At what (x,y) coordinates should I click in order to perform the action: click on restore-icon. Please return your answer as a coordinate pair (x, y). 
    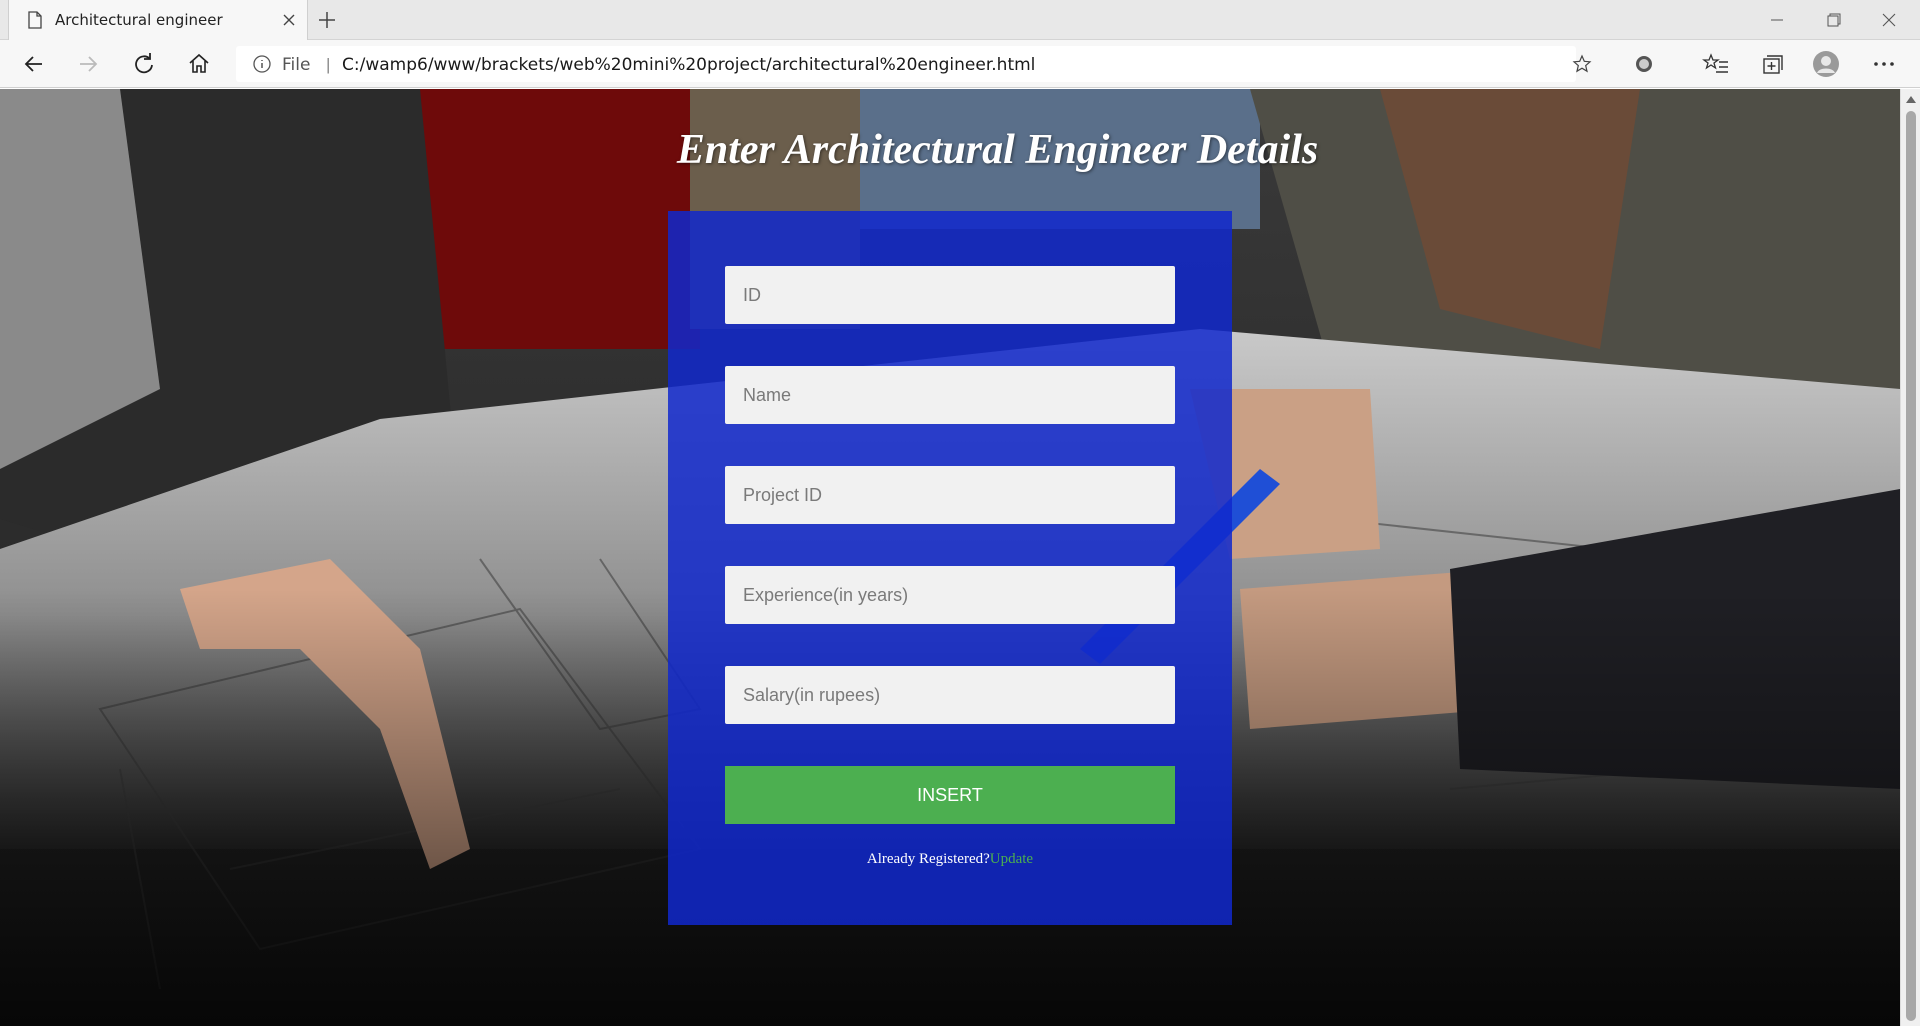
    Looking at the image, I should click on (1833, 20).